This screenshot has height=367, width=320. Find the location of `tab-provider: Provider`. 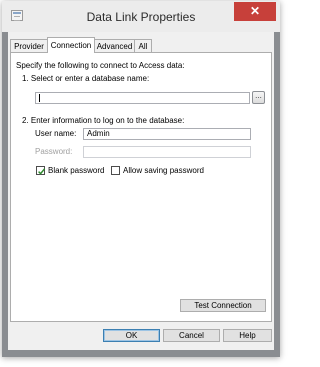

tab-provider: Provider is located at coordinates (29, 45).